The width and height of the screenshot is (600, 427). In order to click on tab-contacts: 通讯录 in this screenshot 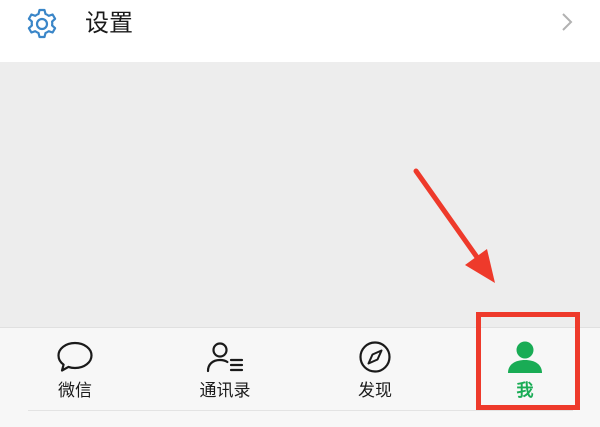, I will do `click(225, 378)`.